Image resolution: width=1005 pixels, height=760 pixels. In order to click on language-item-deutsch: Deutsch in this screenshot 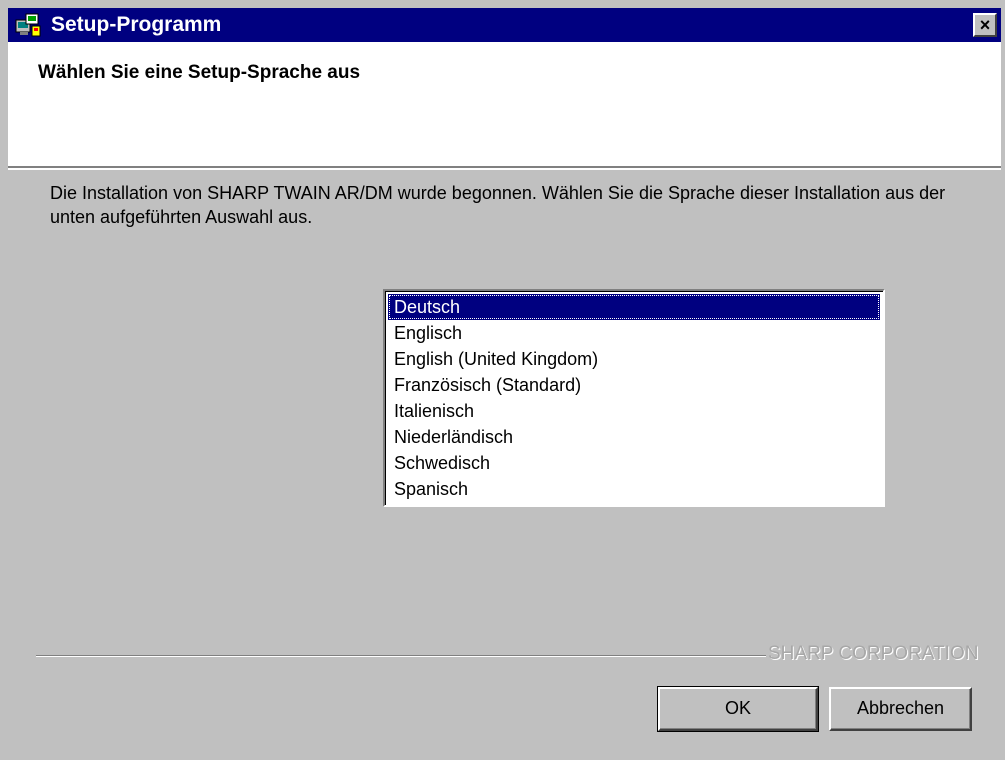, I will do `click(634, 307)`.